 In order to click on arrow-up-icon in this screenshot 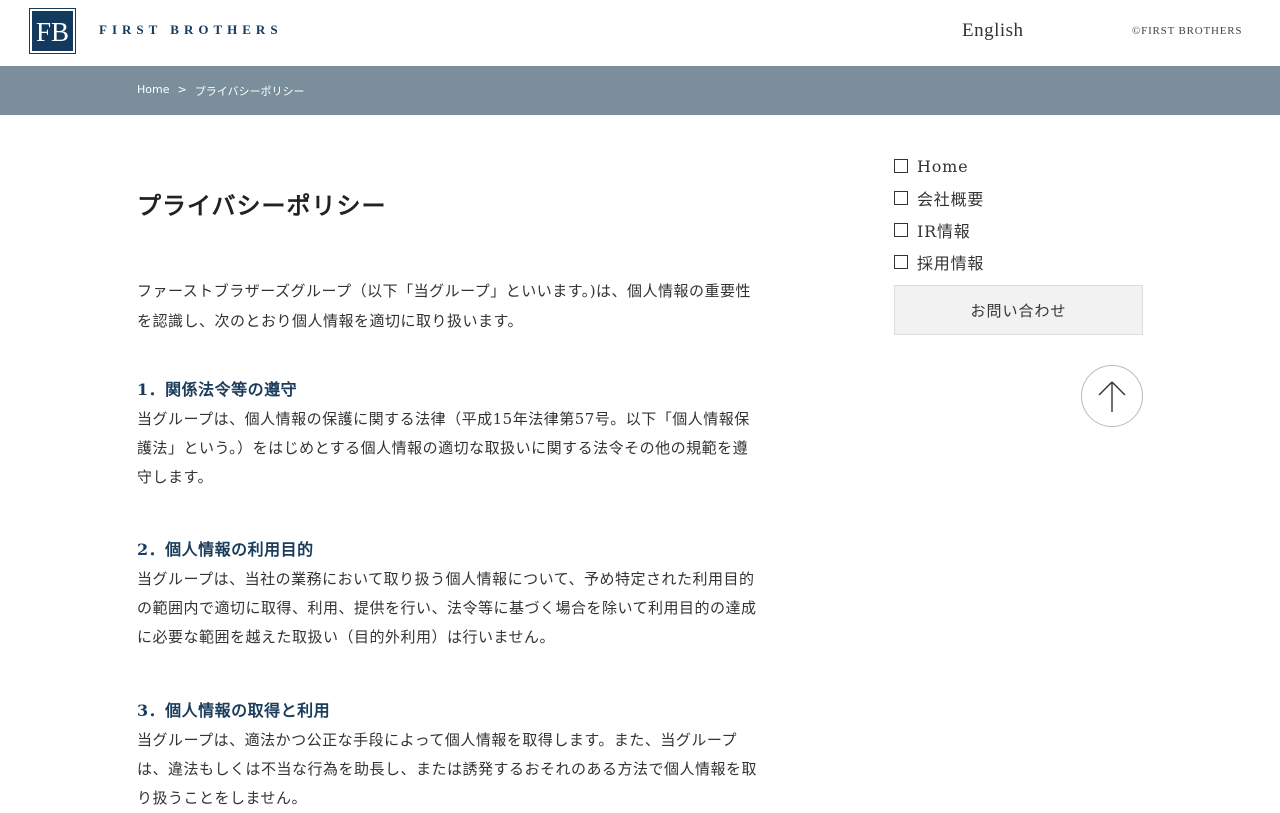, I will do `click(1112, 396)`.